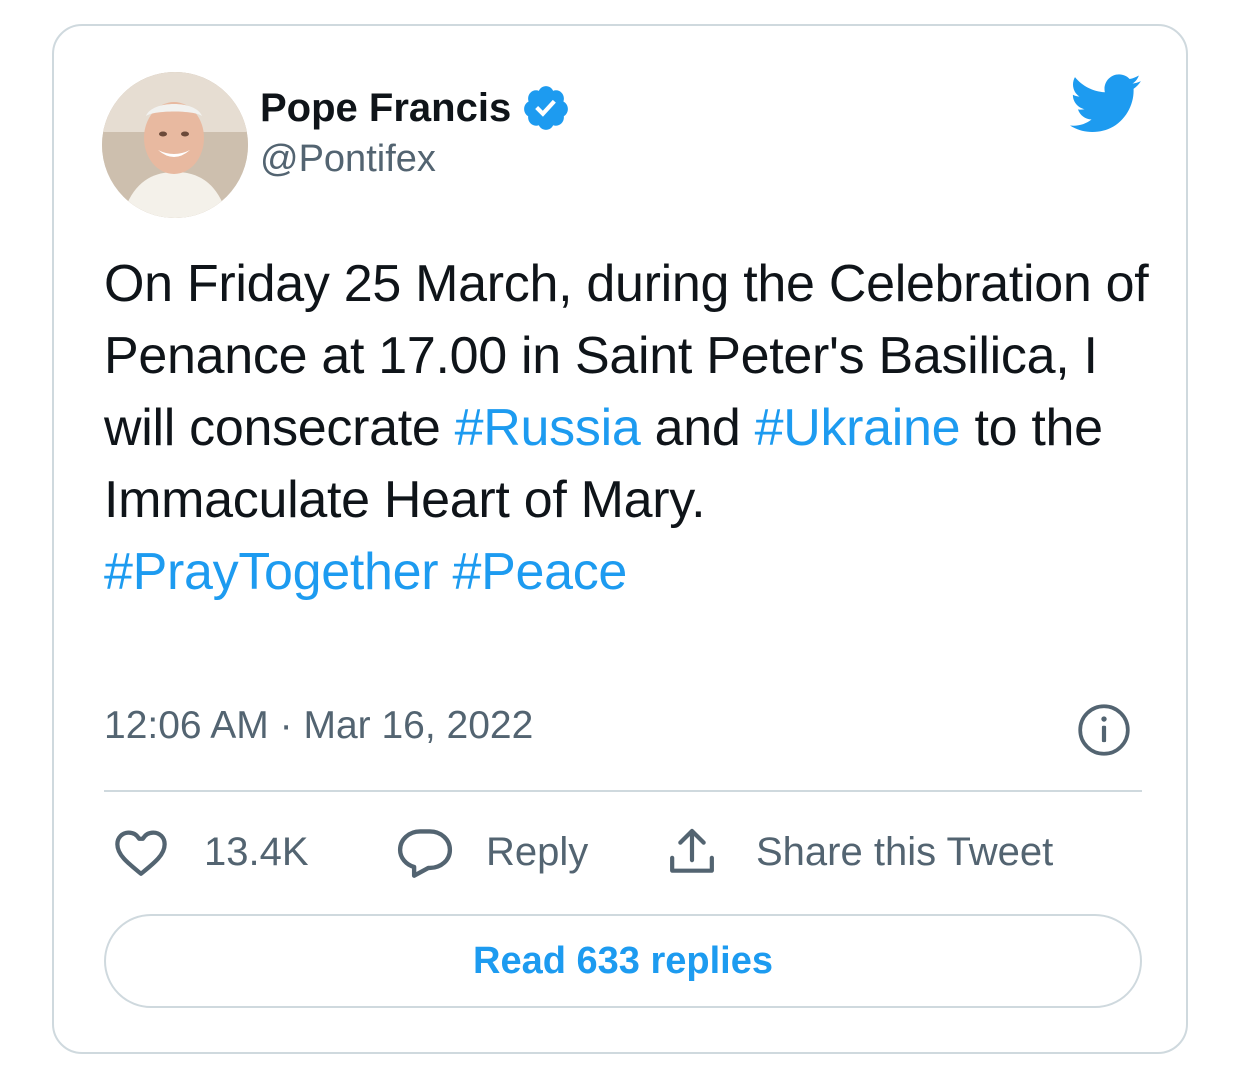 This screenshot has height=1085, width=1242. I want to click on hashtag-peace: #Peace, so click(539, 572).